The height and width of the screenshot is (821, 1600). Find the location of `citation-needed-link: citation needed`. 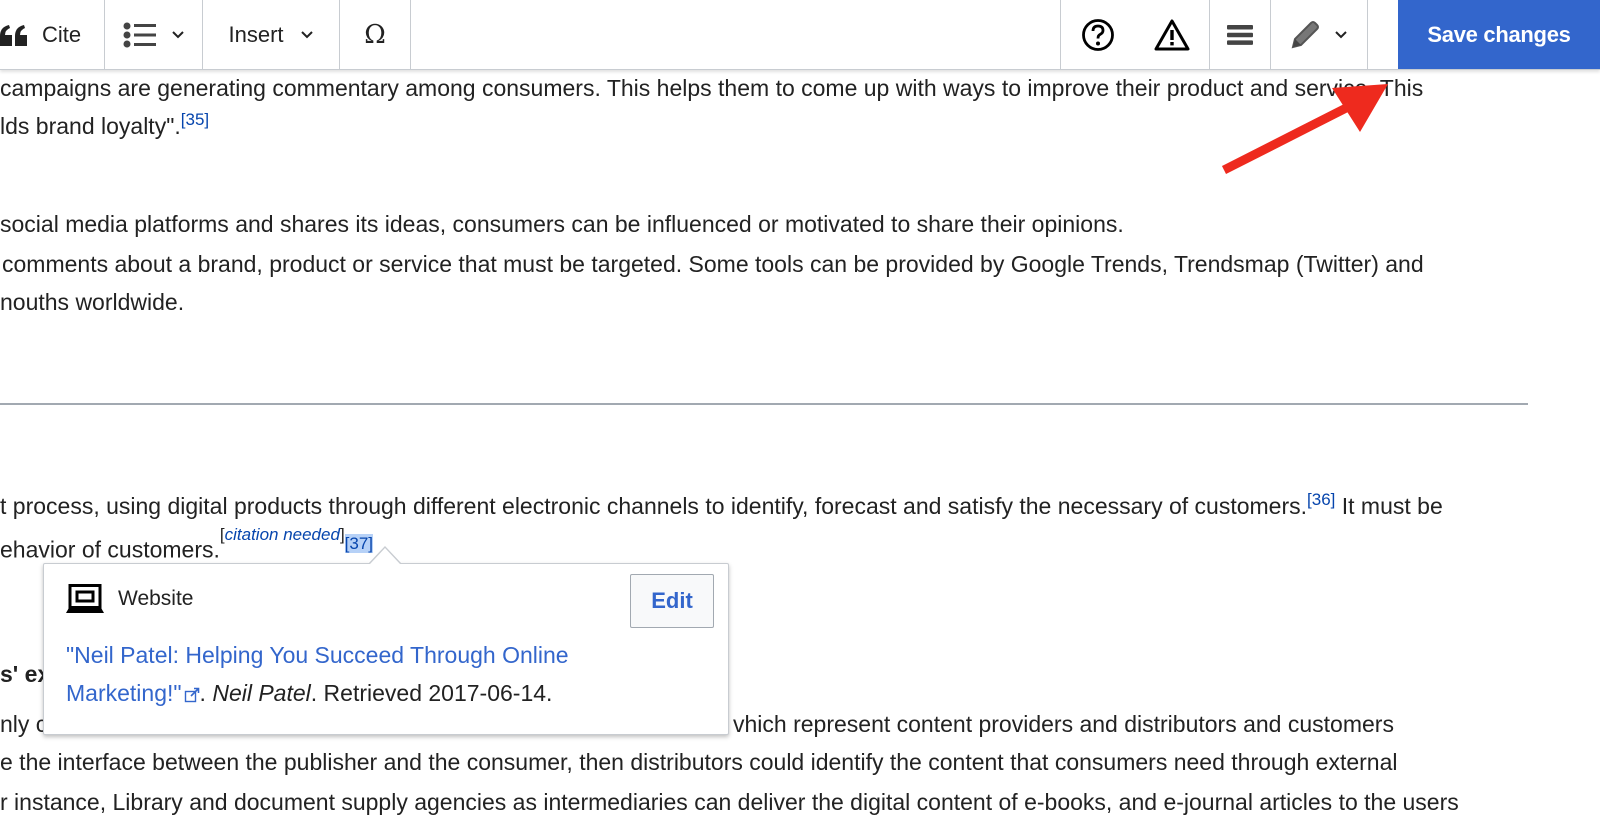

citation-needed-link: citation needed is located at coordinates (282, 534).